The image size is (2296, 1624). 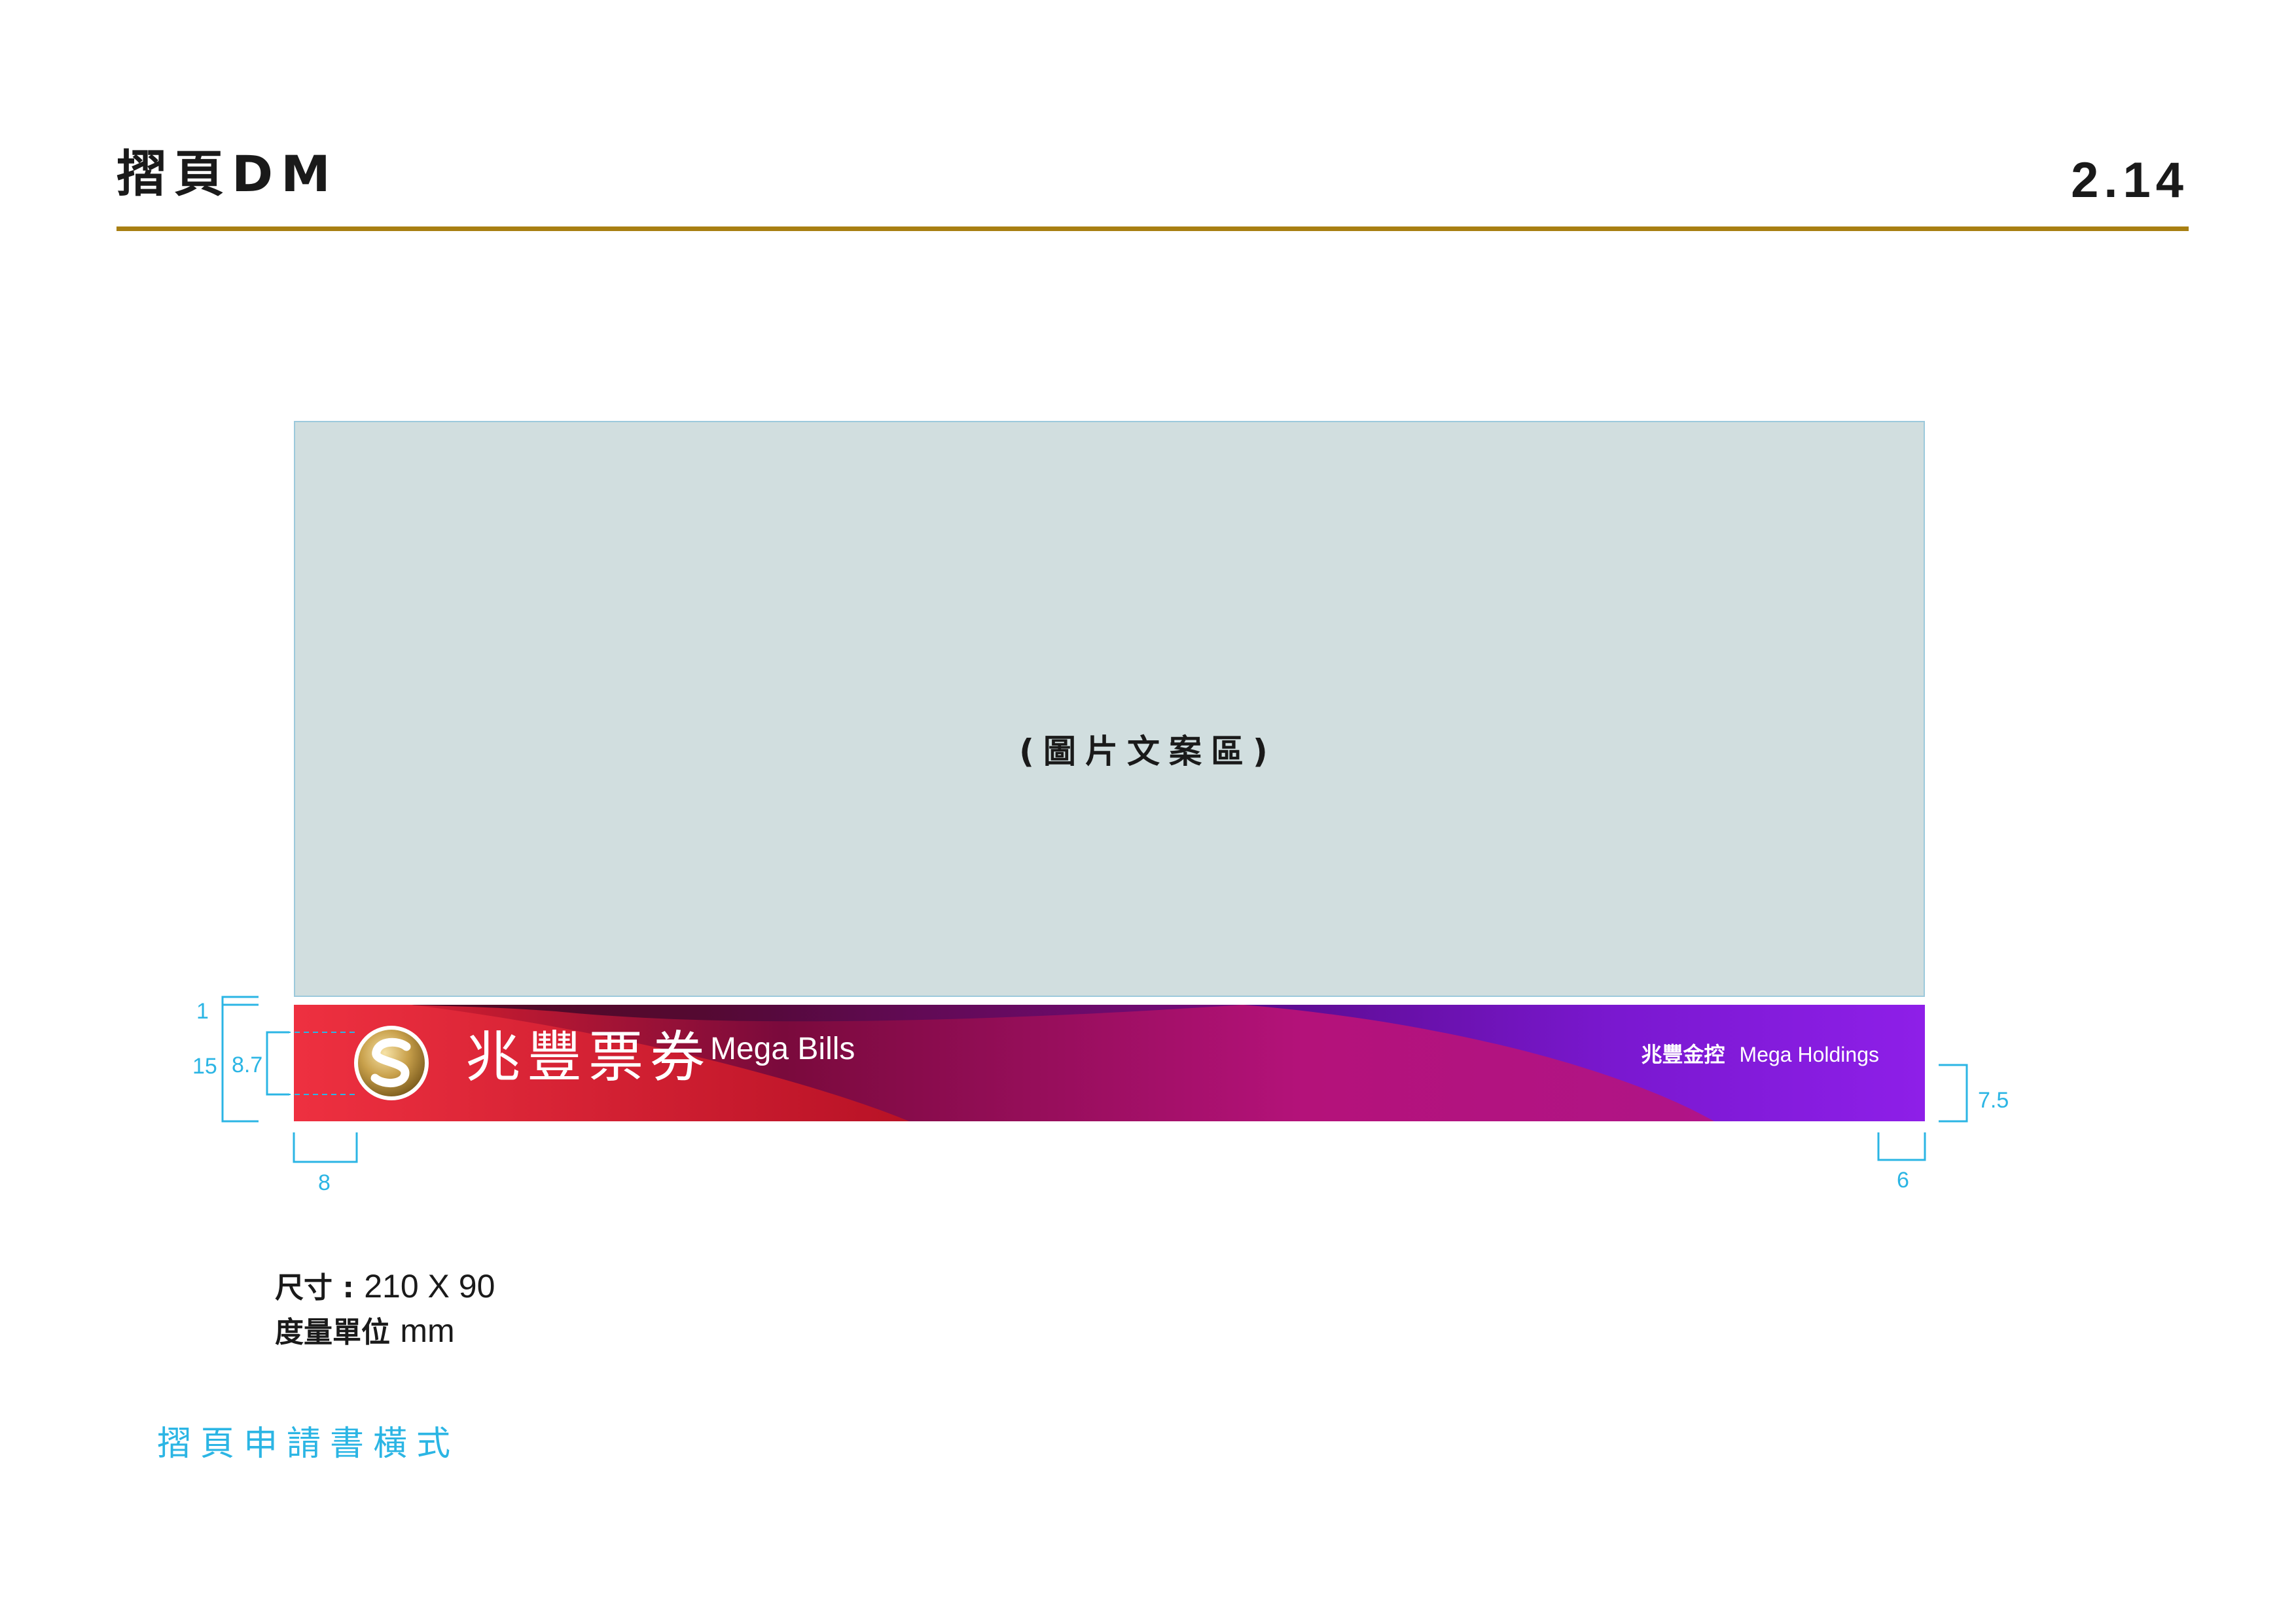 I want to click on spec-size: 尺寸 : 210 X 90, so click(x=385, y=1286).